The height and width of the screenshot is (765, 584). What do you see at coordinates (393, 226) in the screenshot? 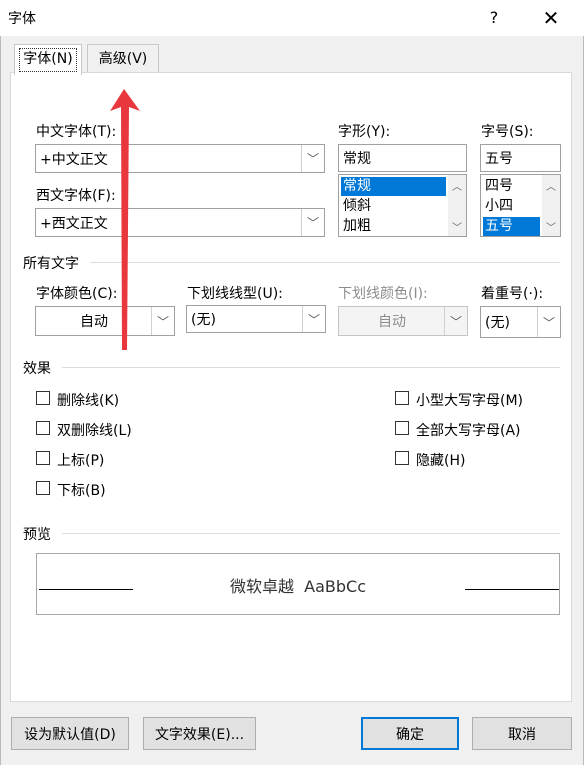
I see `font-style-option: 加粗` at bounding box center [393, 226].